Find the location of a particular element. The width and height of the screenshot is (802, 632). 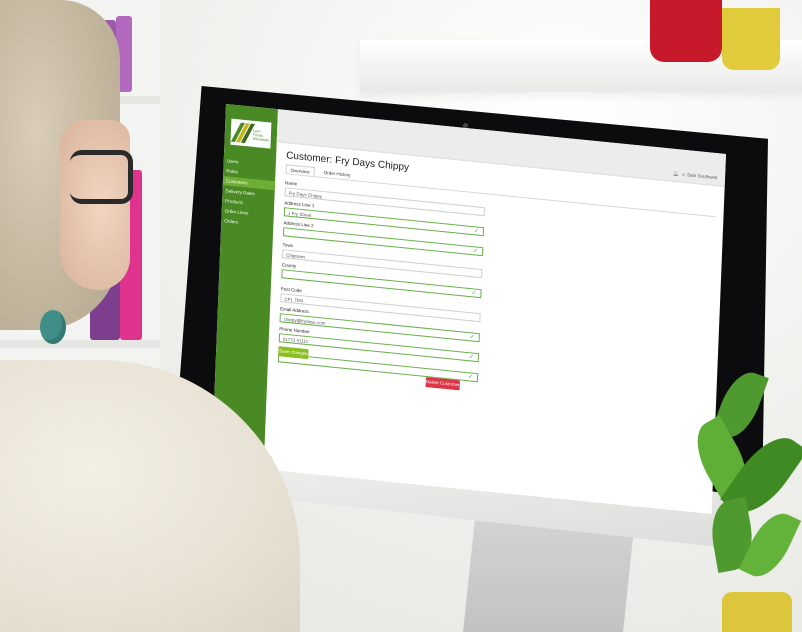

yellow-vase is located at coordinates (751, 39).